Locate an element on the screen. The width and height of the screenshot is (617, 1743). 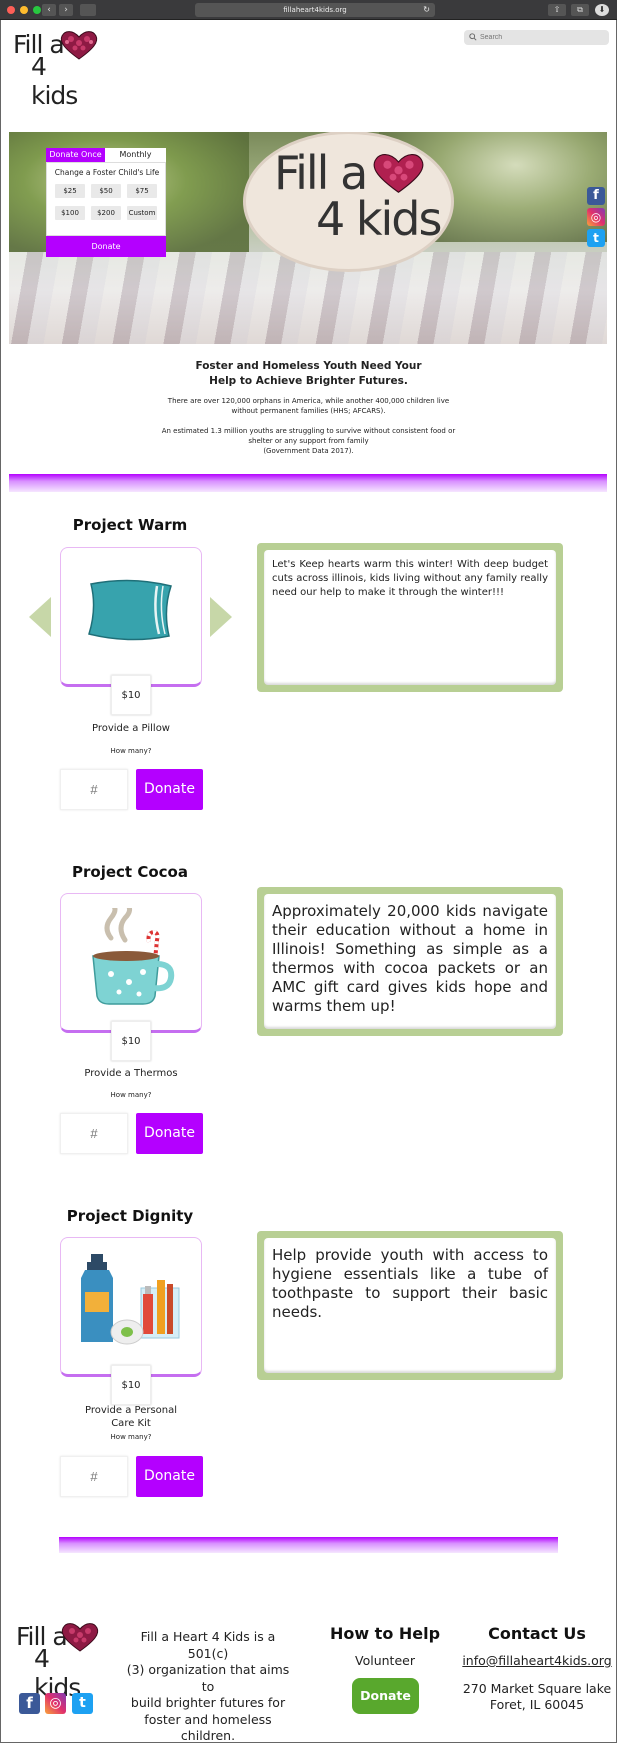
project-price-warm: $10 is located at coordinates (131, 695).